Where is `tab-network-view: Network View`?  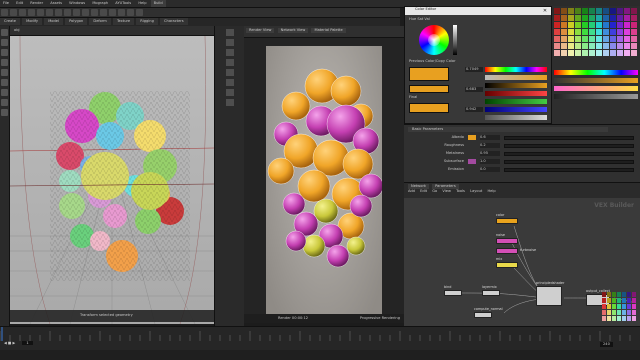 tab-network-view: Network View is located at coordinates (293, 30).